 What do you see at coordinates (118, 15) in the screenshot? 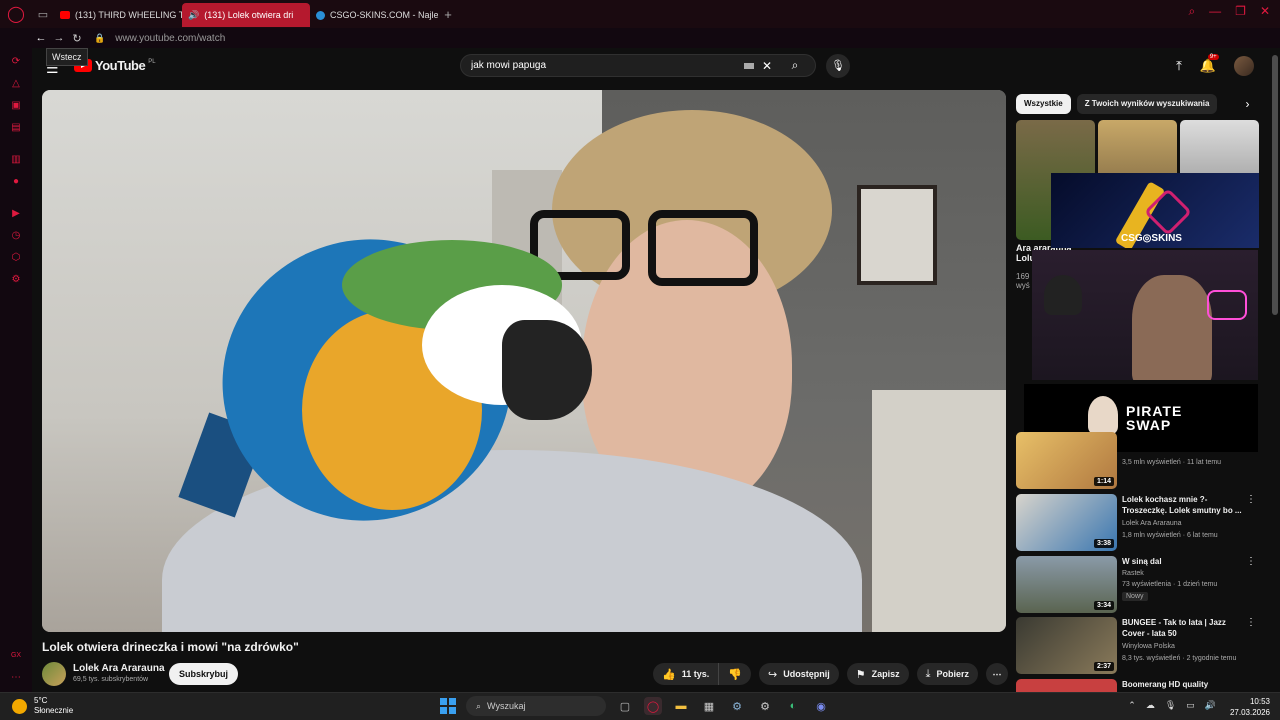
I see `tab-third-wheeling: (131) THIRD WHEELING TH` at bounding box center [118, 15].